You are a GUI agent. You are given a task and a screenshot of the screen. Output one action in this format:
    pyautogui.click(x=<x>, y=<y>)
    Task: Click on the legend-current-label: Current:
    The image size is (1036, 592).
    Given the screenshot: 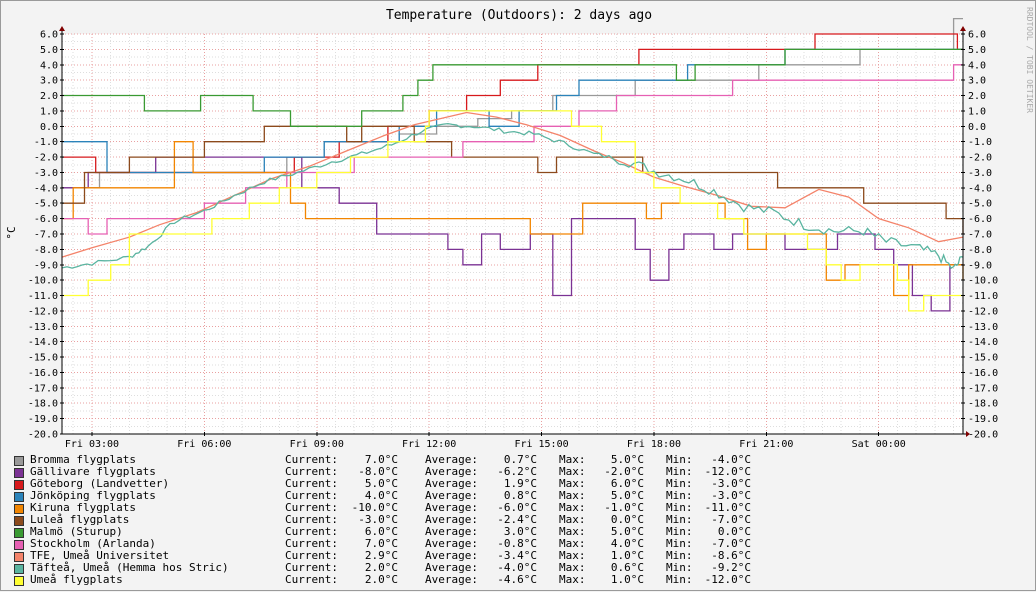 What is the action you would take?
    pyautogui.click(x=311, y=579)
    